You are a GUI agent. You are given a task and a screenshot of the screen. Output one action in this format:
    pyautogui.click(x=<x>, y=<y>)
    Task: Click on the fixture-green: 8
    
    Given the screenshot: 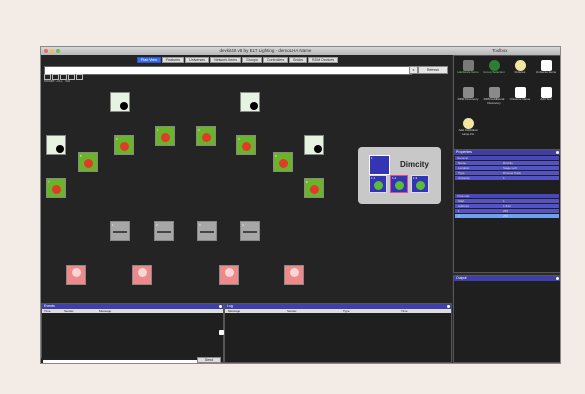 What is the action you would take?
    pyautogui.click(x=314, y=188)
    